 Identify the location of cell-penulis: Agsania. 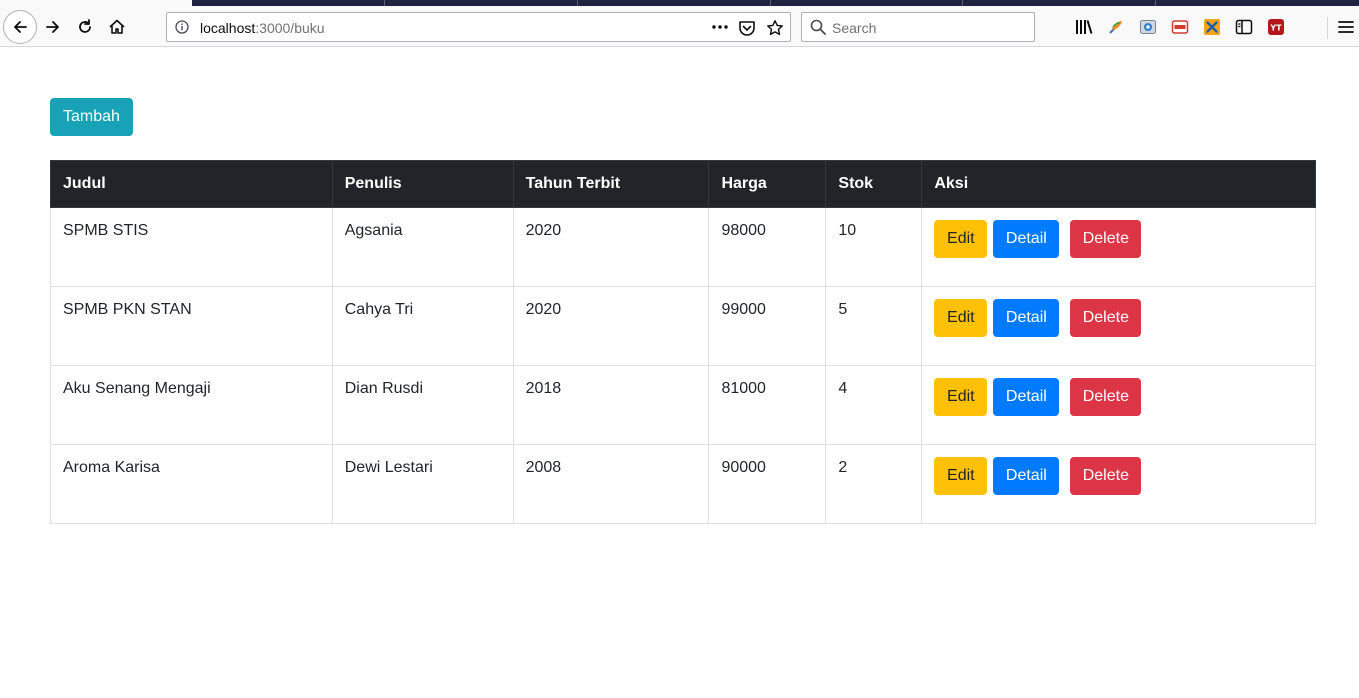
(422, 247).